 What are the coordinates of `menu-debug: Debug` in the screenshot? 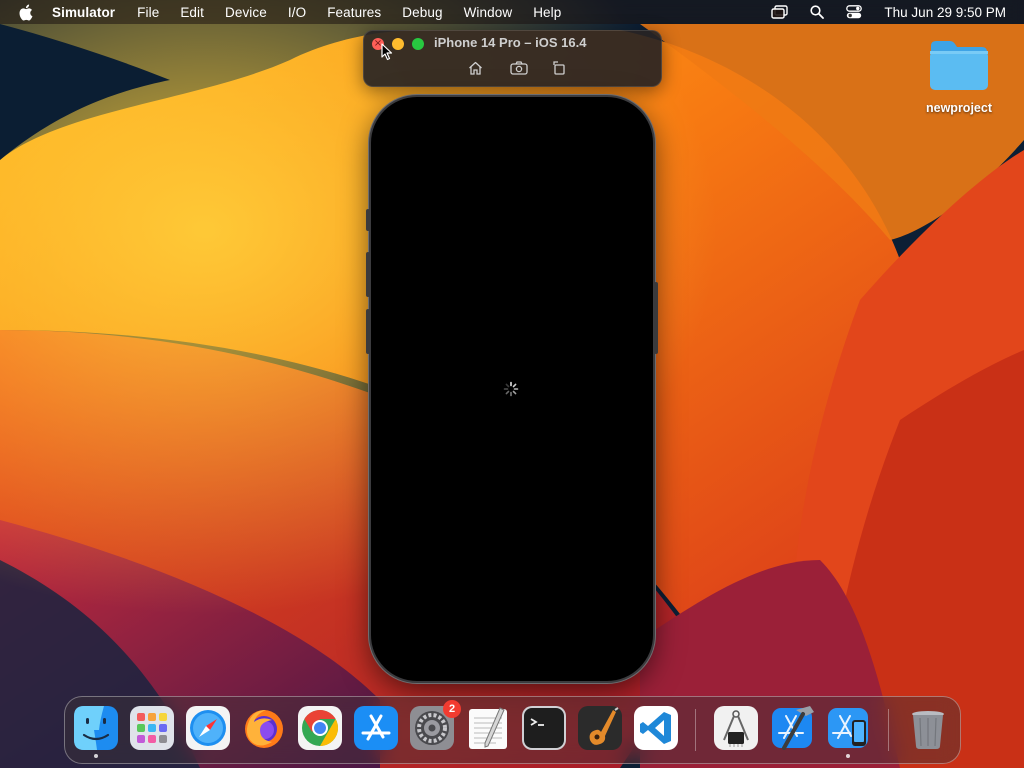 It's located at (422, 12).